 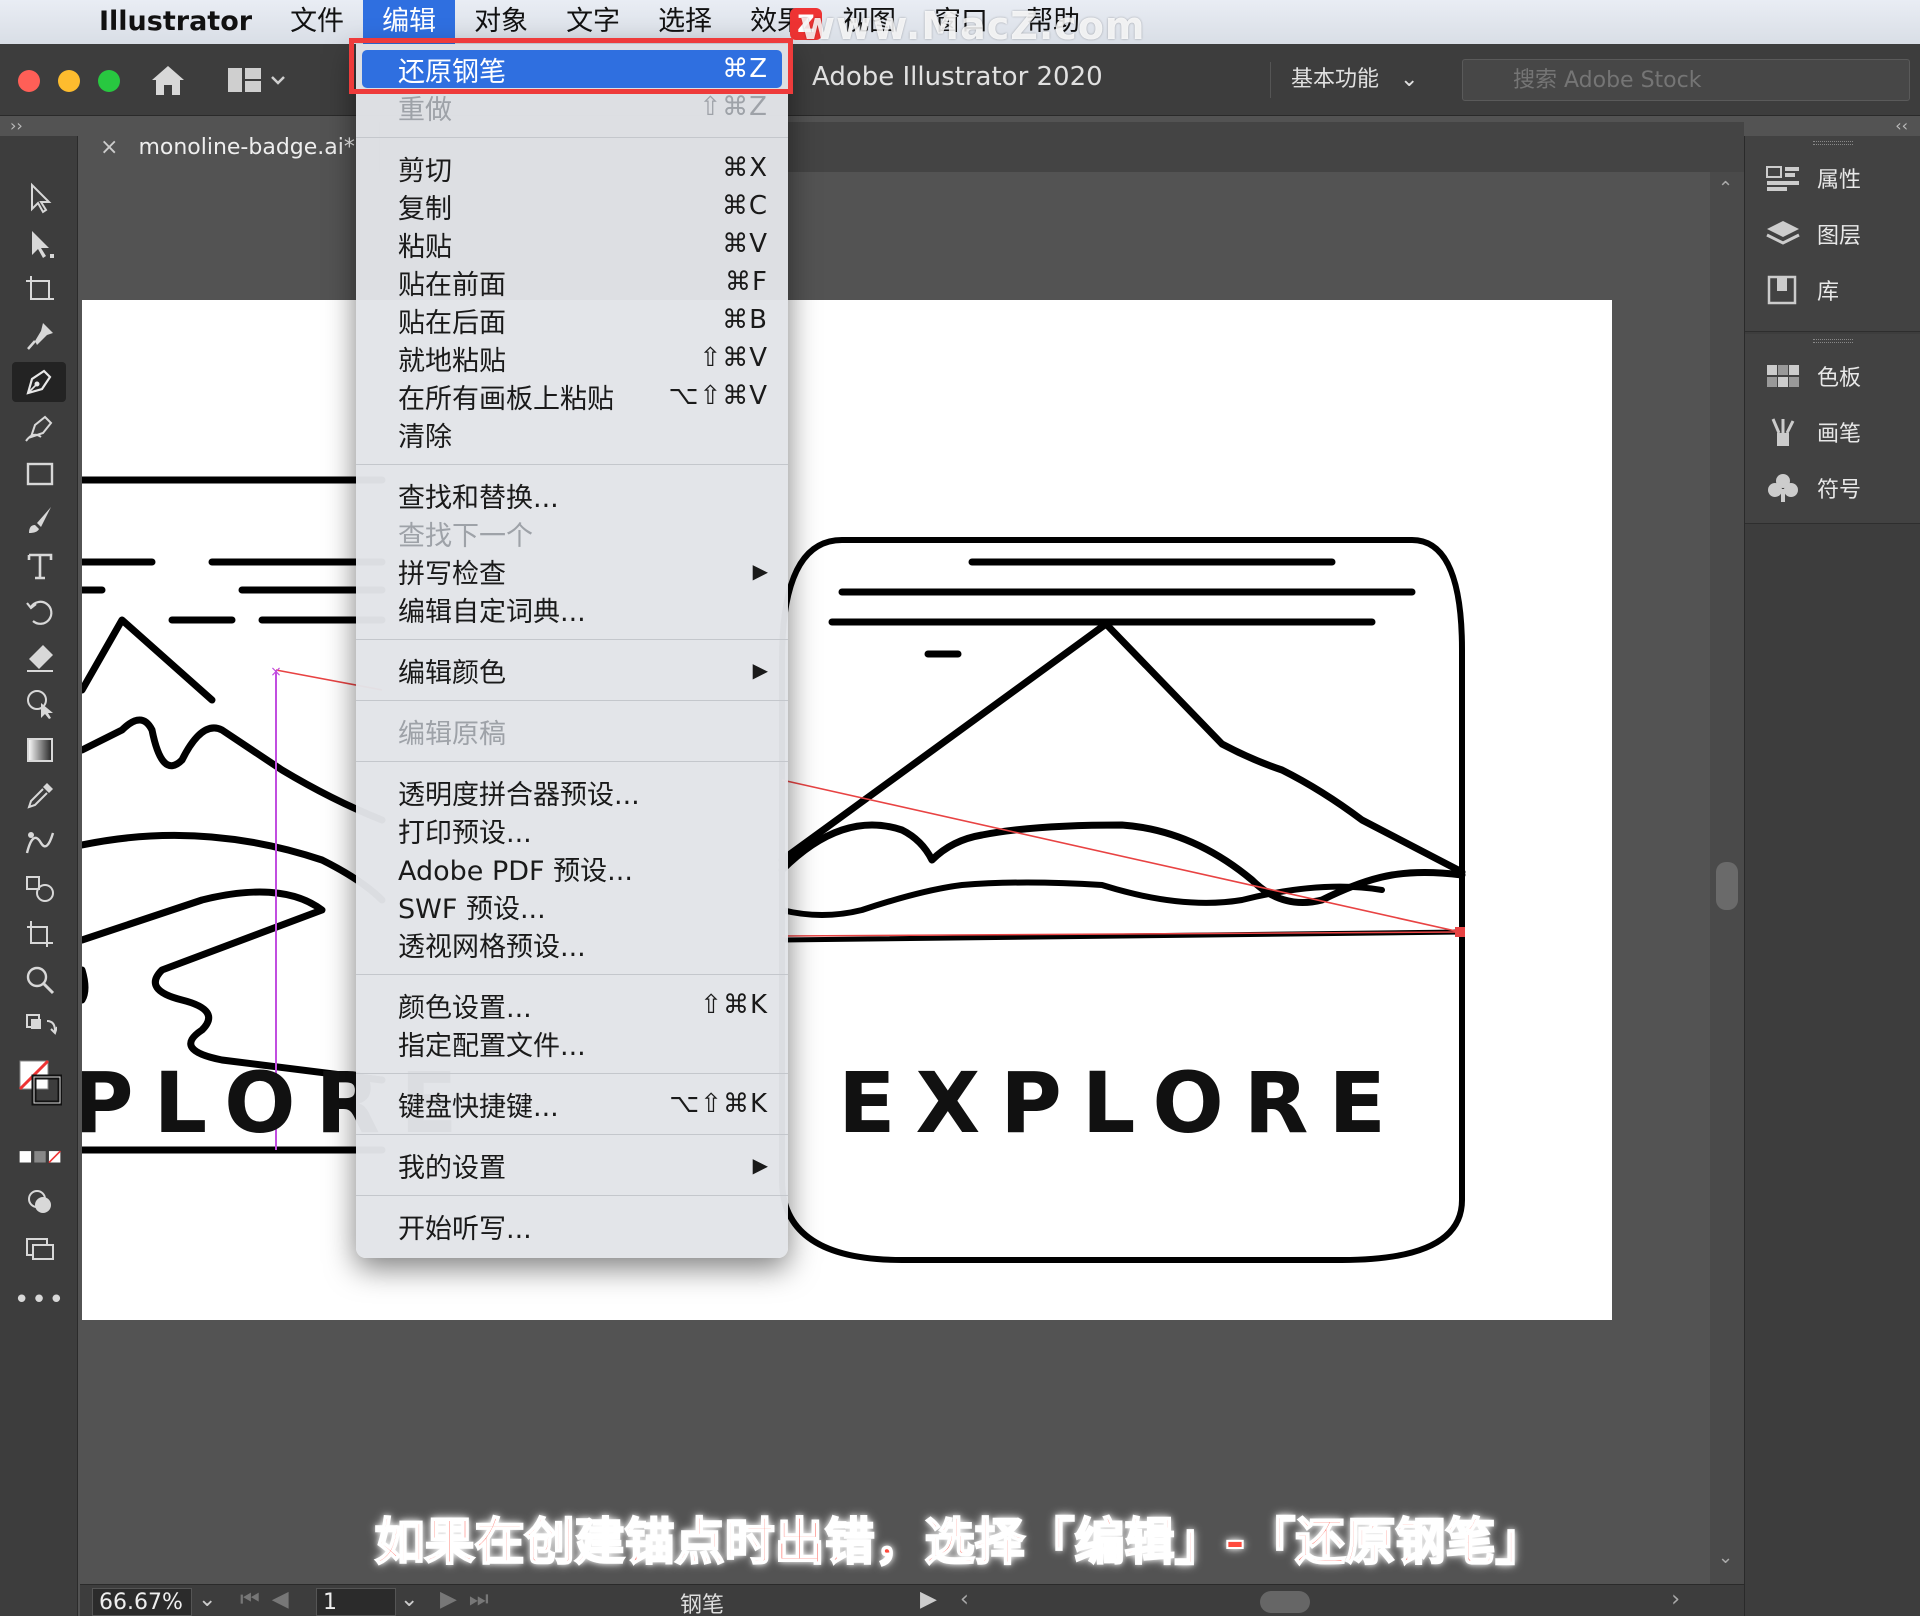 I want to click on slice-tool-icon, so click(x=40, y=934).